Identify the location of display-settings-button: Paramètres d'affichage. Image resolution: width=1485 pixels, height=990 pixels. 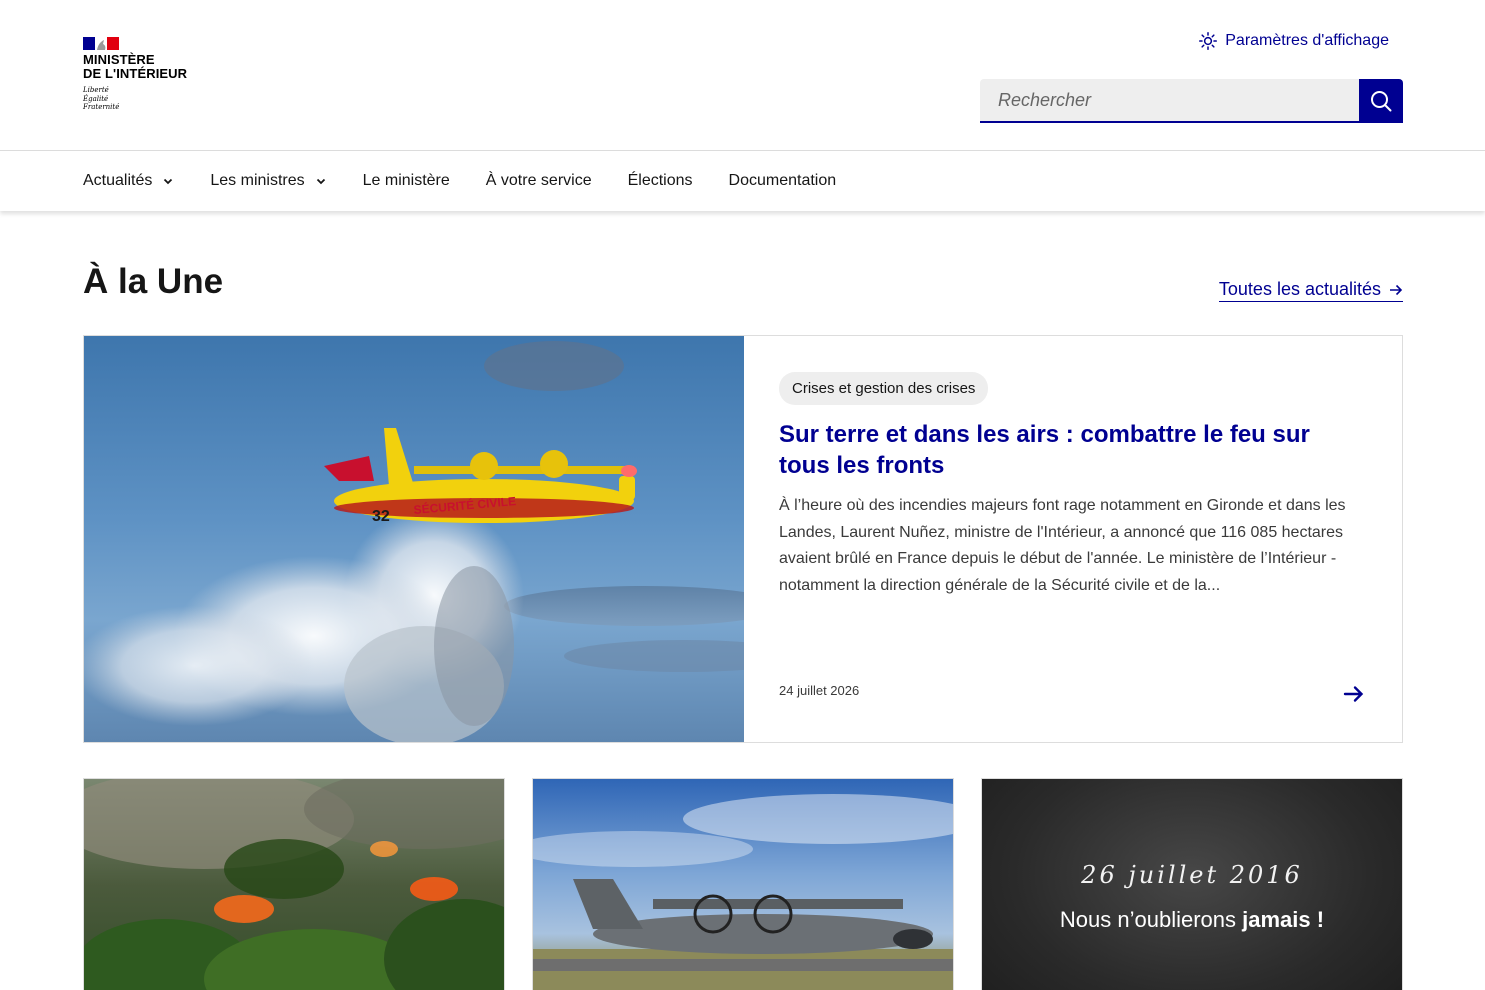
(1294, 41).